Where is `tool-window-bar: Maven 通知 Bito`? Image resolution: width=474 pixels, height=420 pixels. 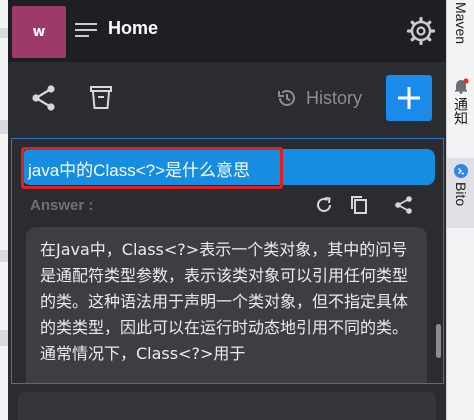 tool-window-bar: Maven 通知 Bito is located at coordinates (460, 210).